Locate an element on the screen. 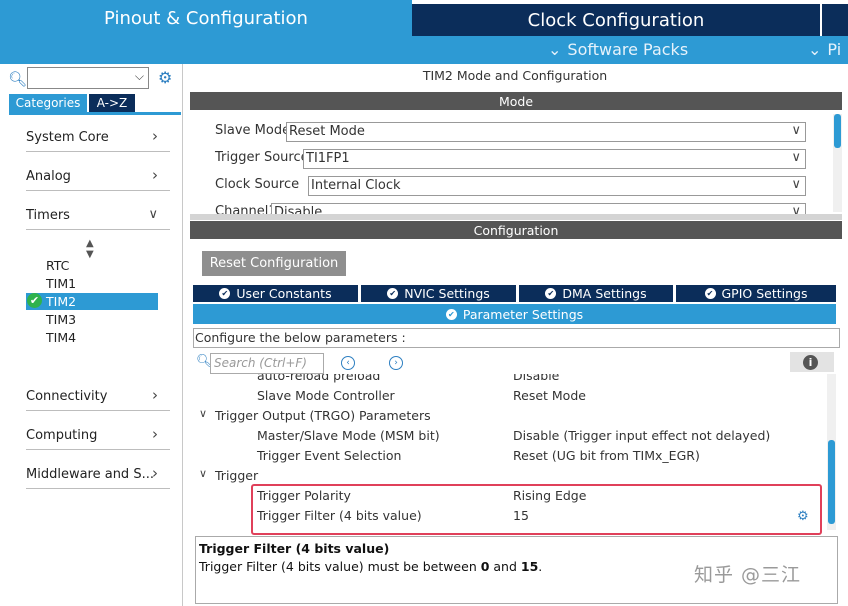 Image resolution: width=848 pixels, height=606 pixels. parameter-scrollbar-thumb is located at coordinates (831, 482).